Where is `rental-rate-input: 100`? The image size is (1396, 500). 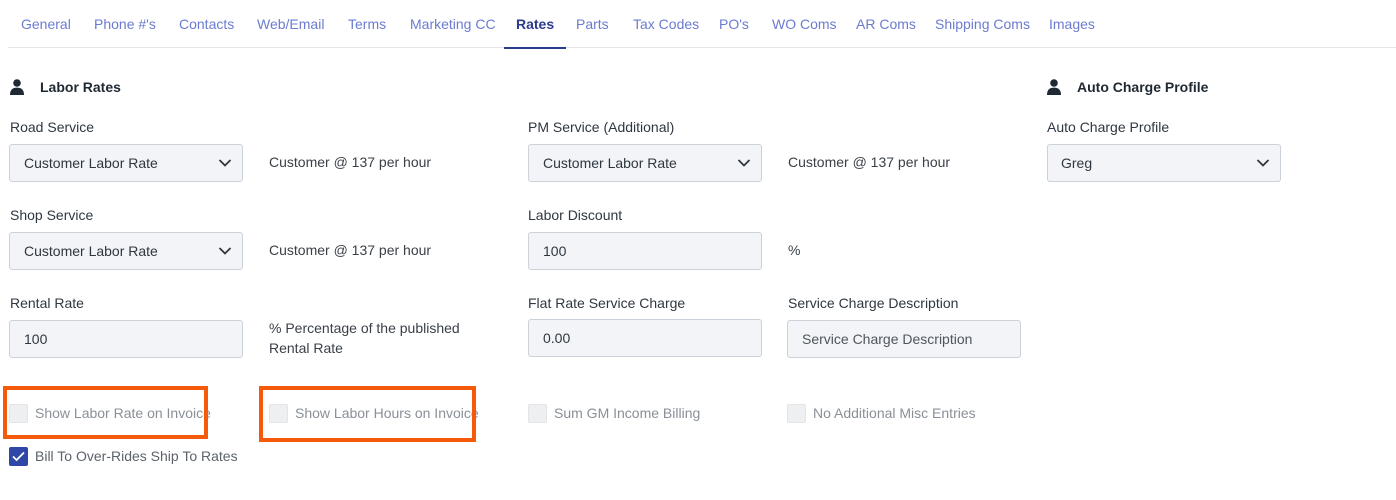
rental-rate-input: 100 is located at coordinates (126, 339).